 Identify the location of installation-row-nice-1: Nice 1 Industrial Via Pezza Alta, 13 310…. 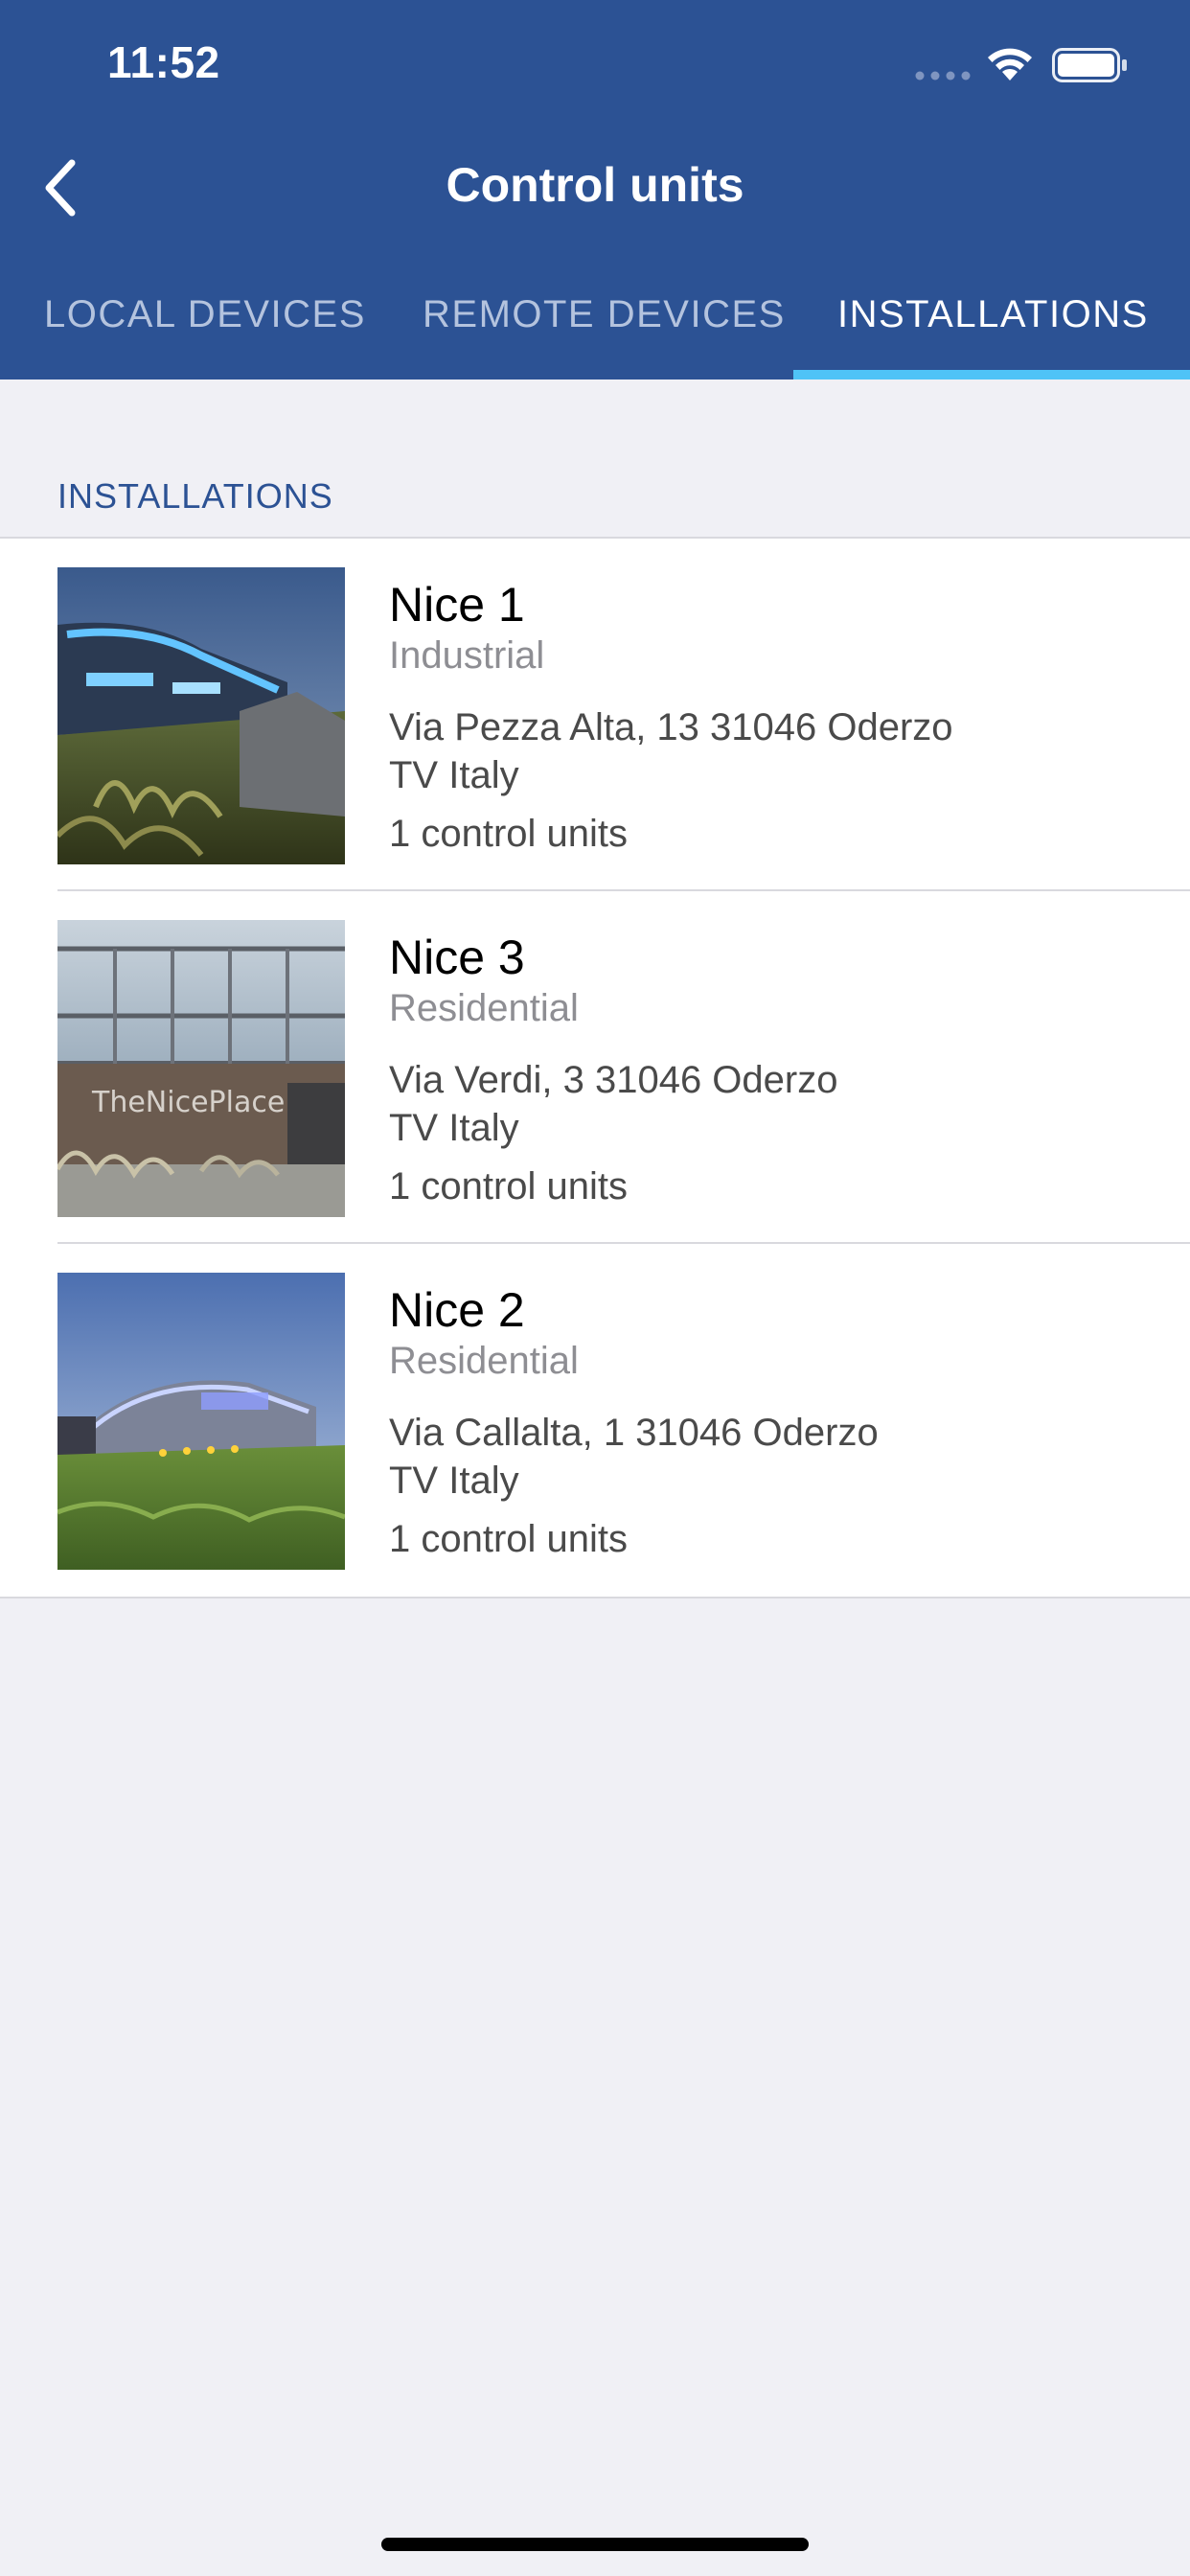
(595, 715).